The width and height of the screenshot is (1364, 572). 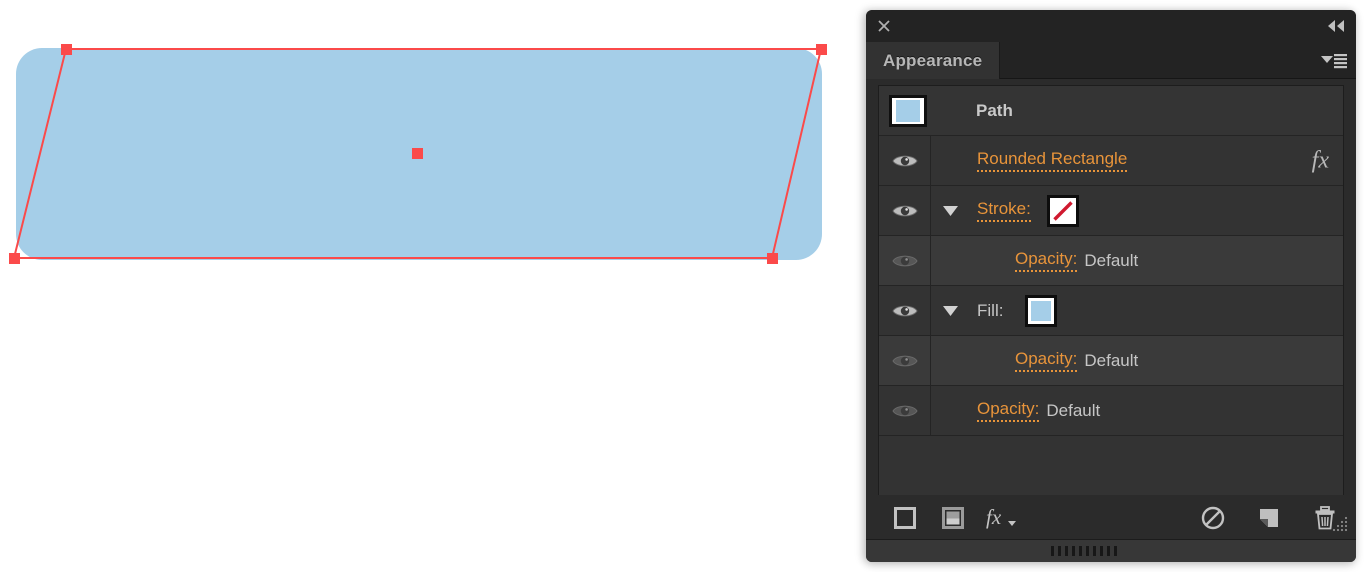 I want to click on appearance-row-stroke: Stroke:, so click(x=1111, y=211).